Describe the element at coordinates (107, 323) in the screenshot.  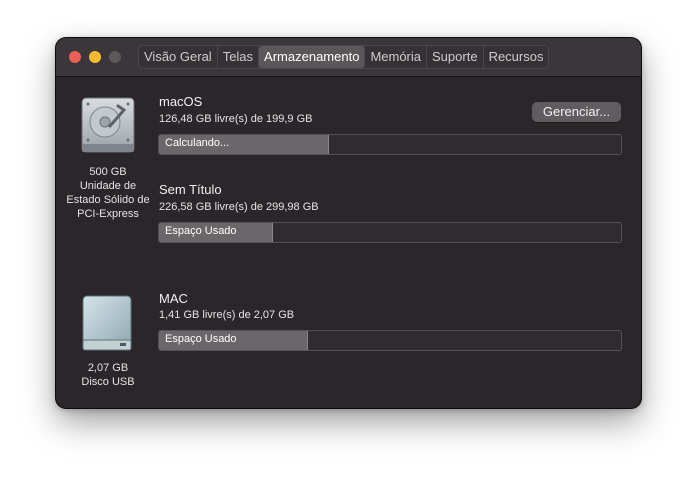
I see `usb-disk-icon` at that location.